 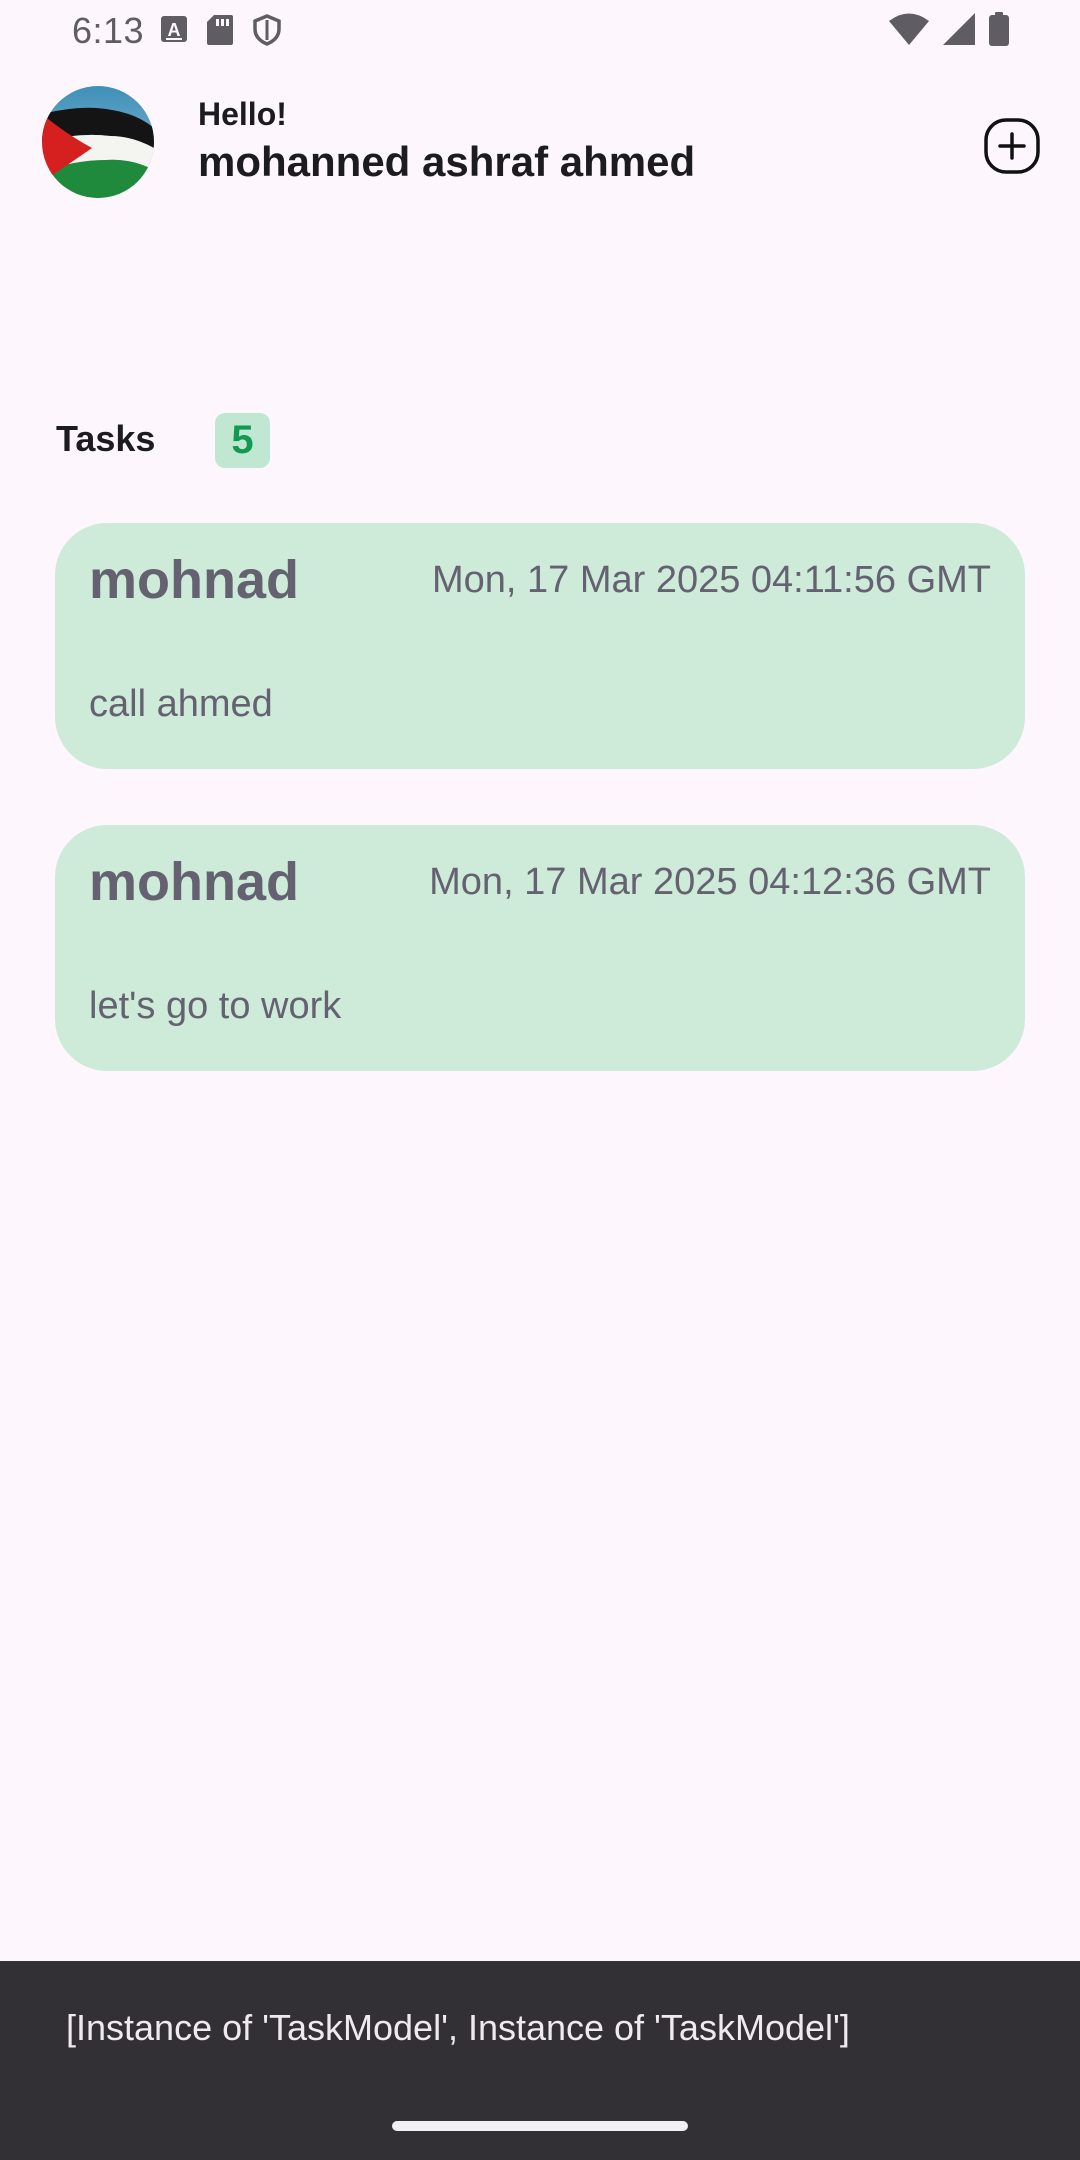 I want to click on battery-icon, so click(x=999, y=31).